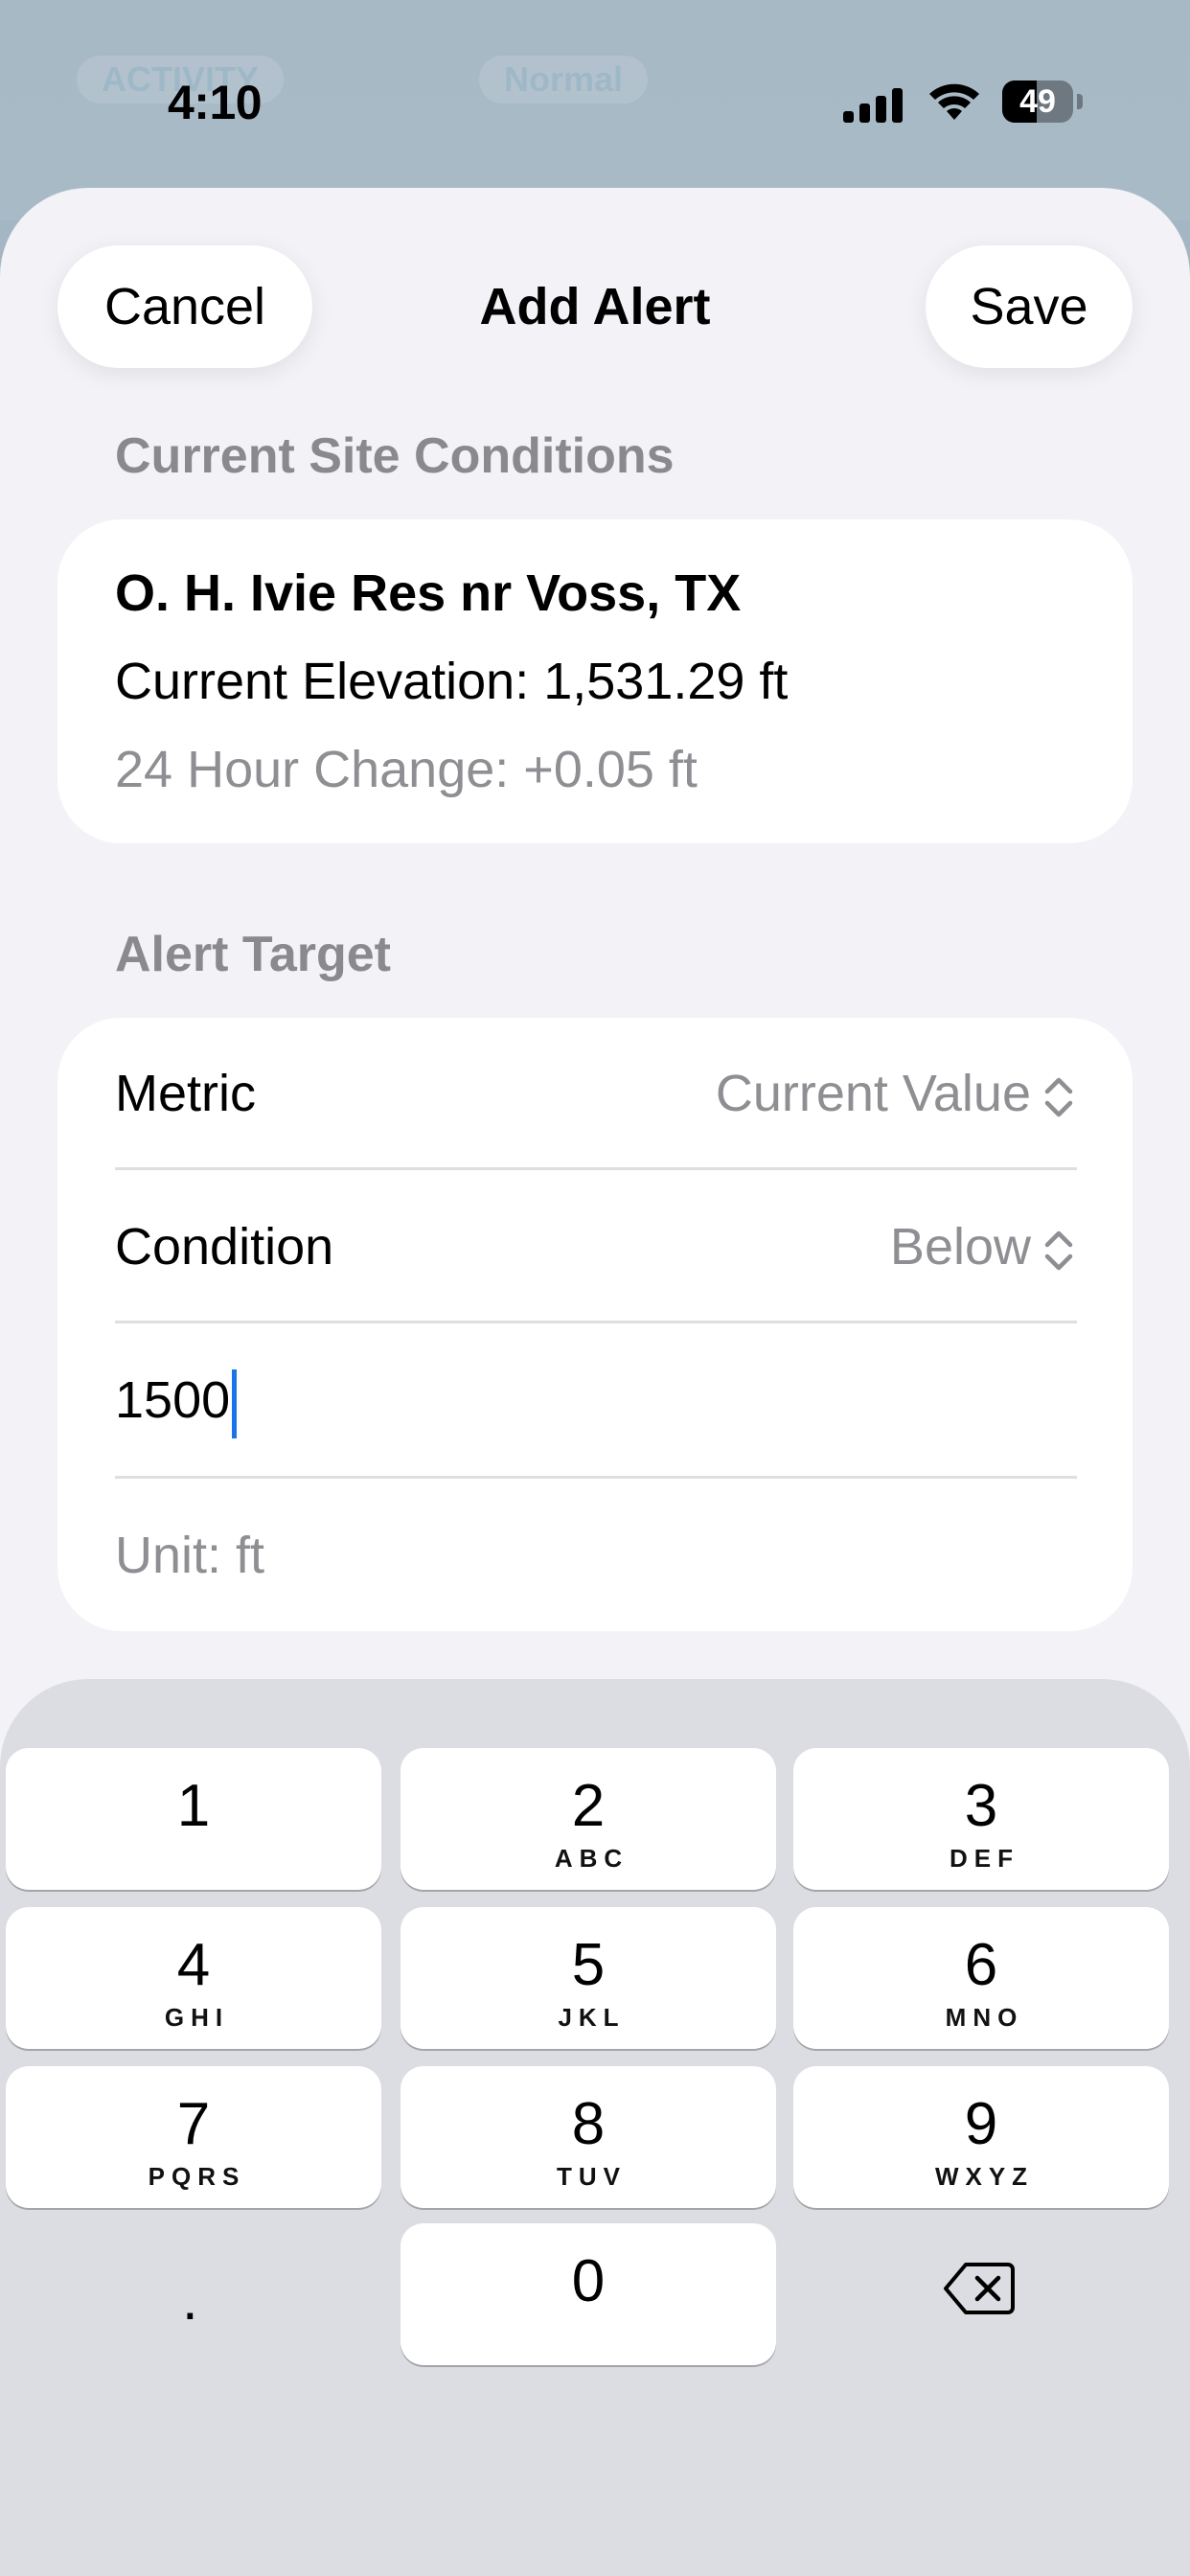  I want to click on battery-level: 49, so click(1038, 101).